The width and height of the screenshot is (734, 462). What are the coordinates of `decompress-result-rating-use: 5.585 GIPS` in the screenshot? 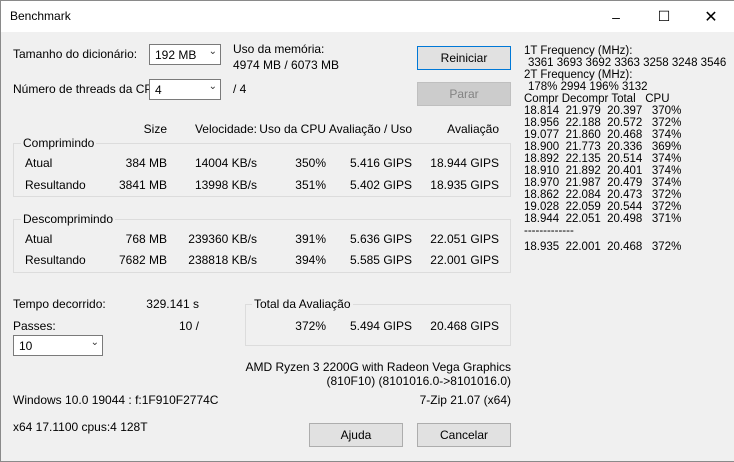 It's located at (380, 260).